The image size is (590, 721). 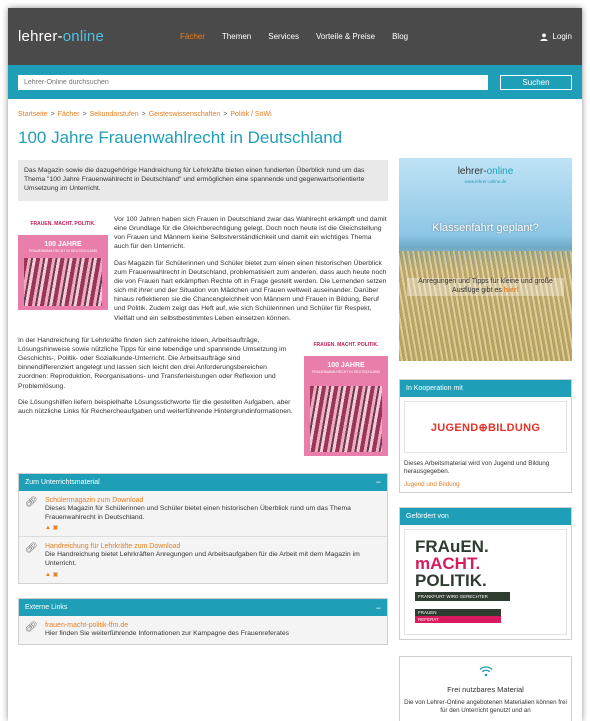 I want to click on logo-text-accent: online, so click(x=83, y=36).